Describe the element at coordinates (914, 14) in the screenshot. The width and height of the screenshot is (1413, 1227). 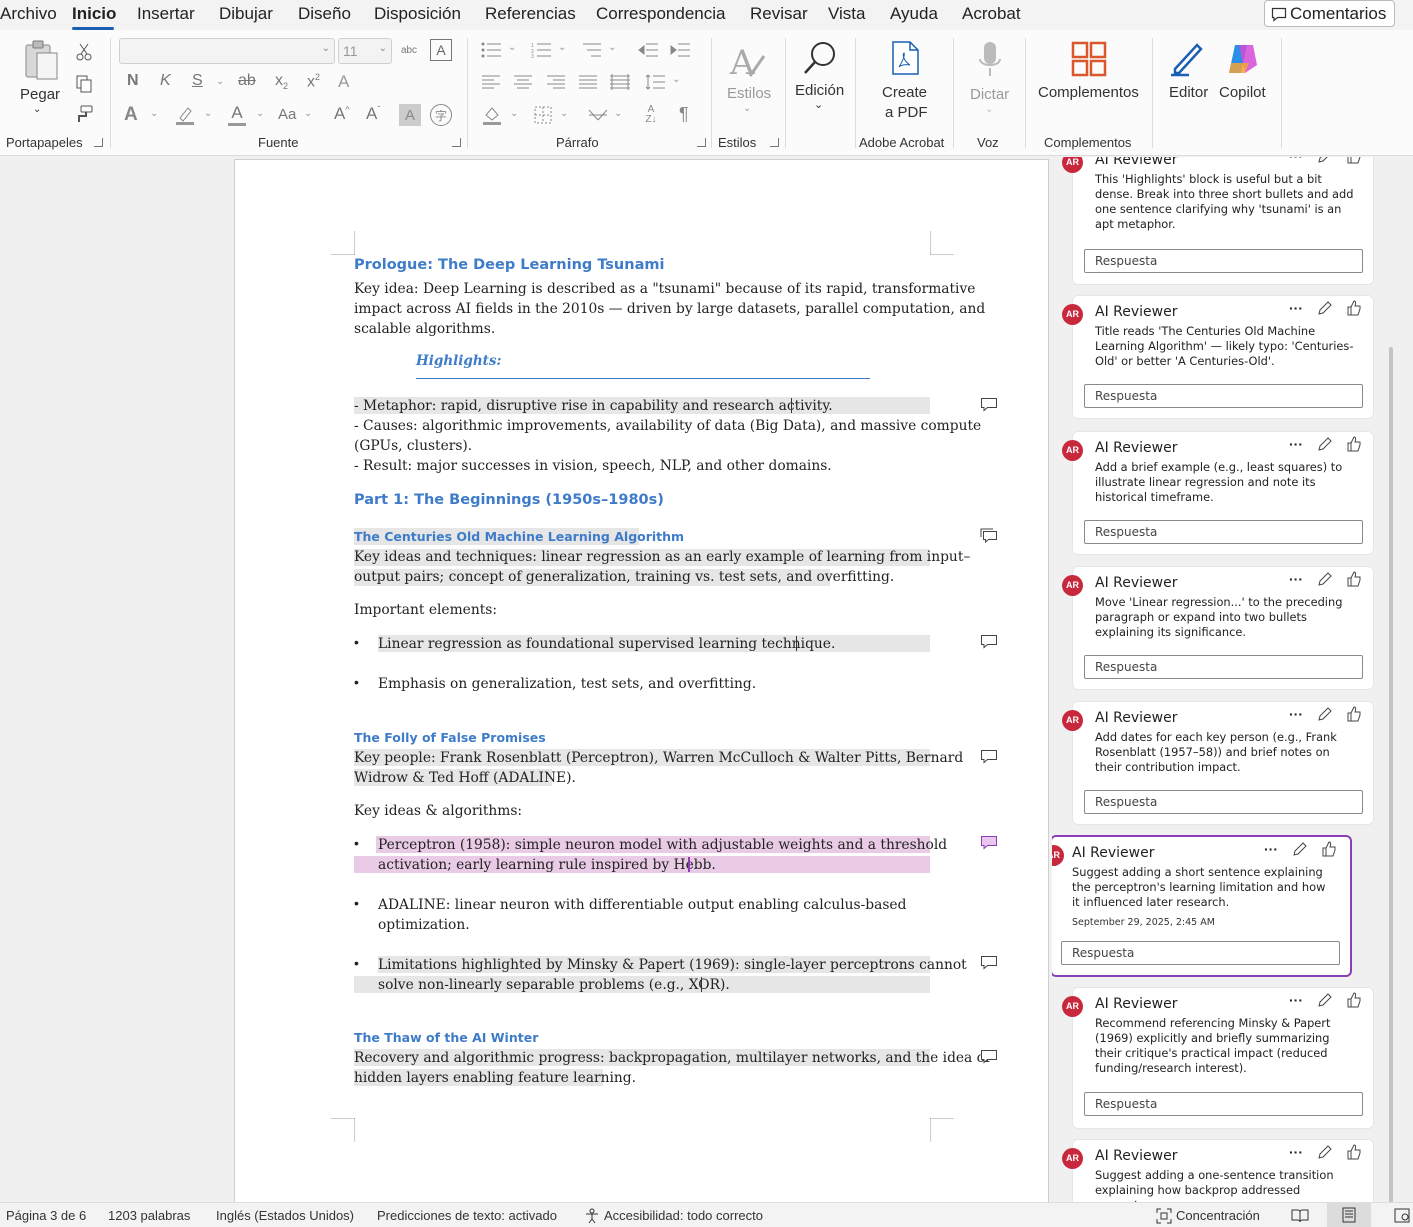
I see `tab-ayuda: Ayuda` at that location.